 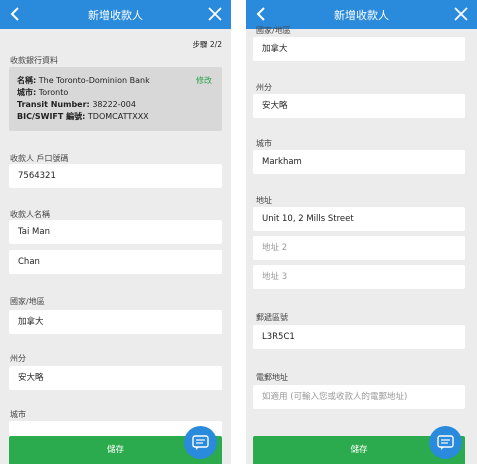 What do you see at coordinates (264, 200) in the screenshot?
I see `address-label: 地址` at bounding box center [264, 200].